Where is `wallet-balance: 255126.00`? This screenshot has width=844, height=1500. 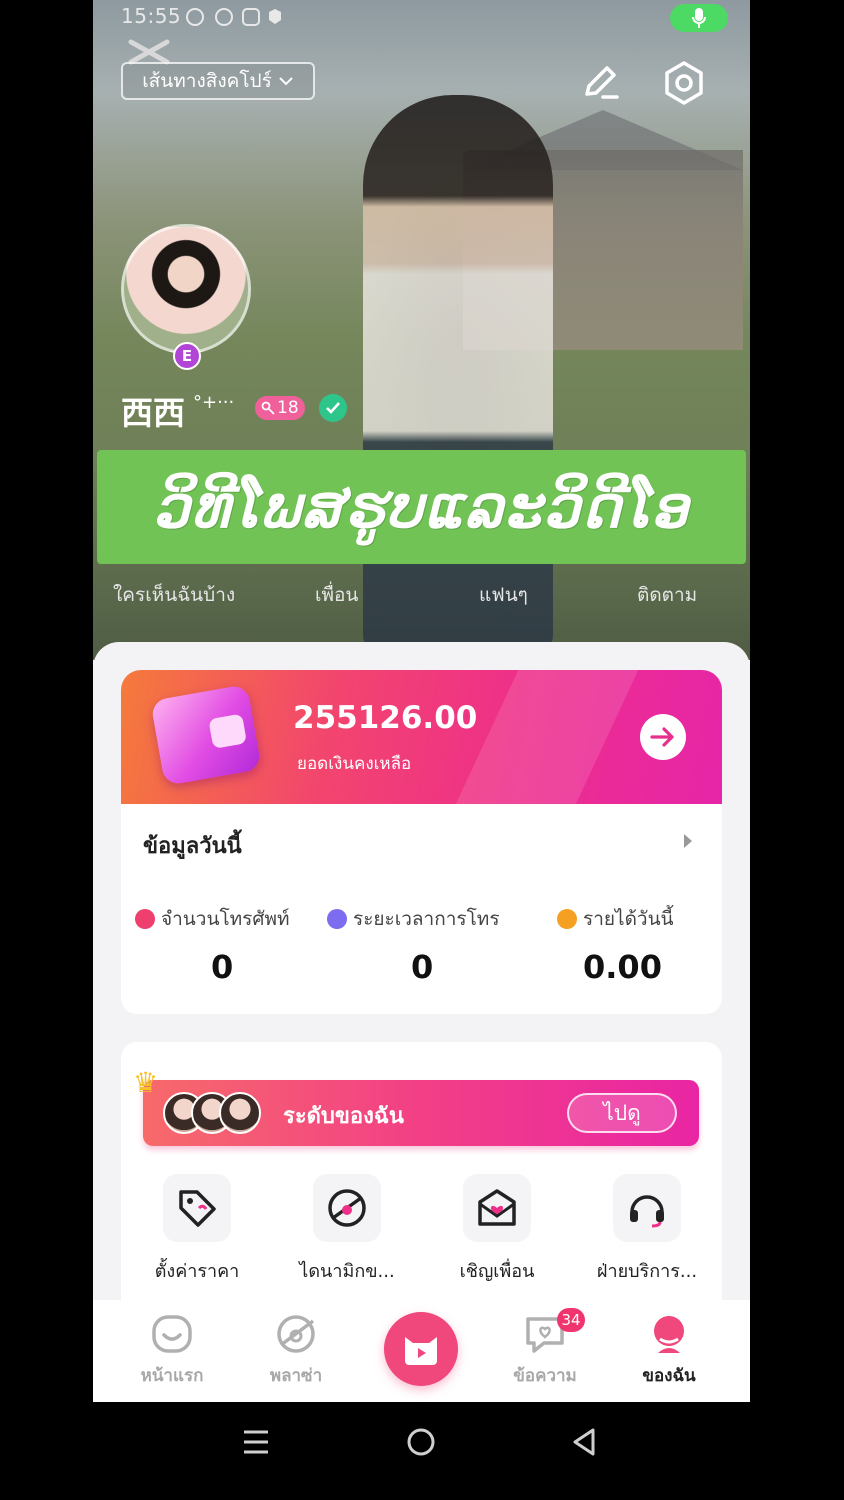 wallet-balance: 255126.00 is located at coordinates (385, 718).